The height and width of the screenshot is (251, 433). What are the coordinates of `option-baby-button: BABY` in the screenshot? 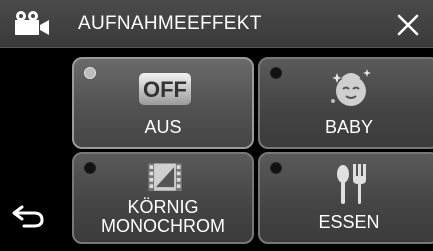 It's located at (345, 103).